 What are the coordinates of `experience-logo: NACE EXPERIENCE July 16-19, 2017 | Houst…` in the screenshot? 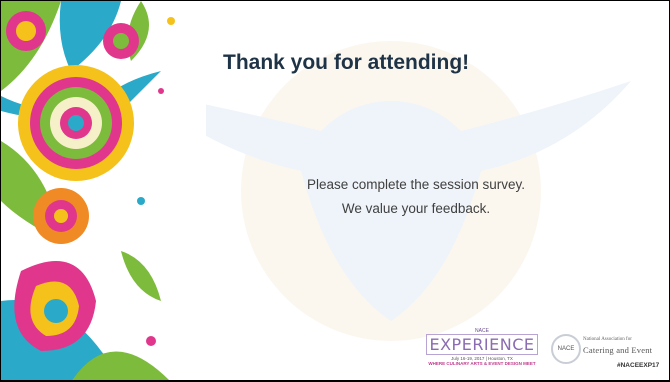 It's located at (482, 349).